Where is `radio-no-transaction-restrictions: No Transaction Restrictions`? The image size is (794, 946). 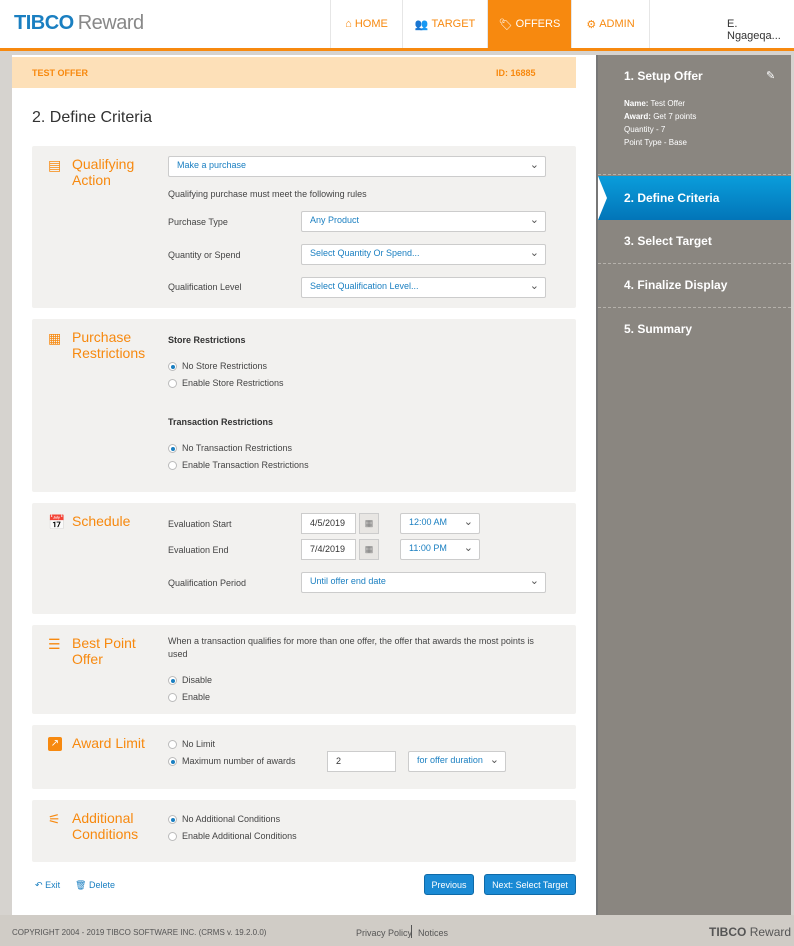
radio-no-transaction-restrictions: No Transaction Restrictions is located at coordinates (230, 448).